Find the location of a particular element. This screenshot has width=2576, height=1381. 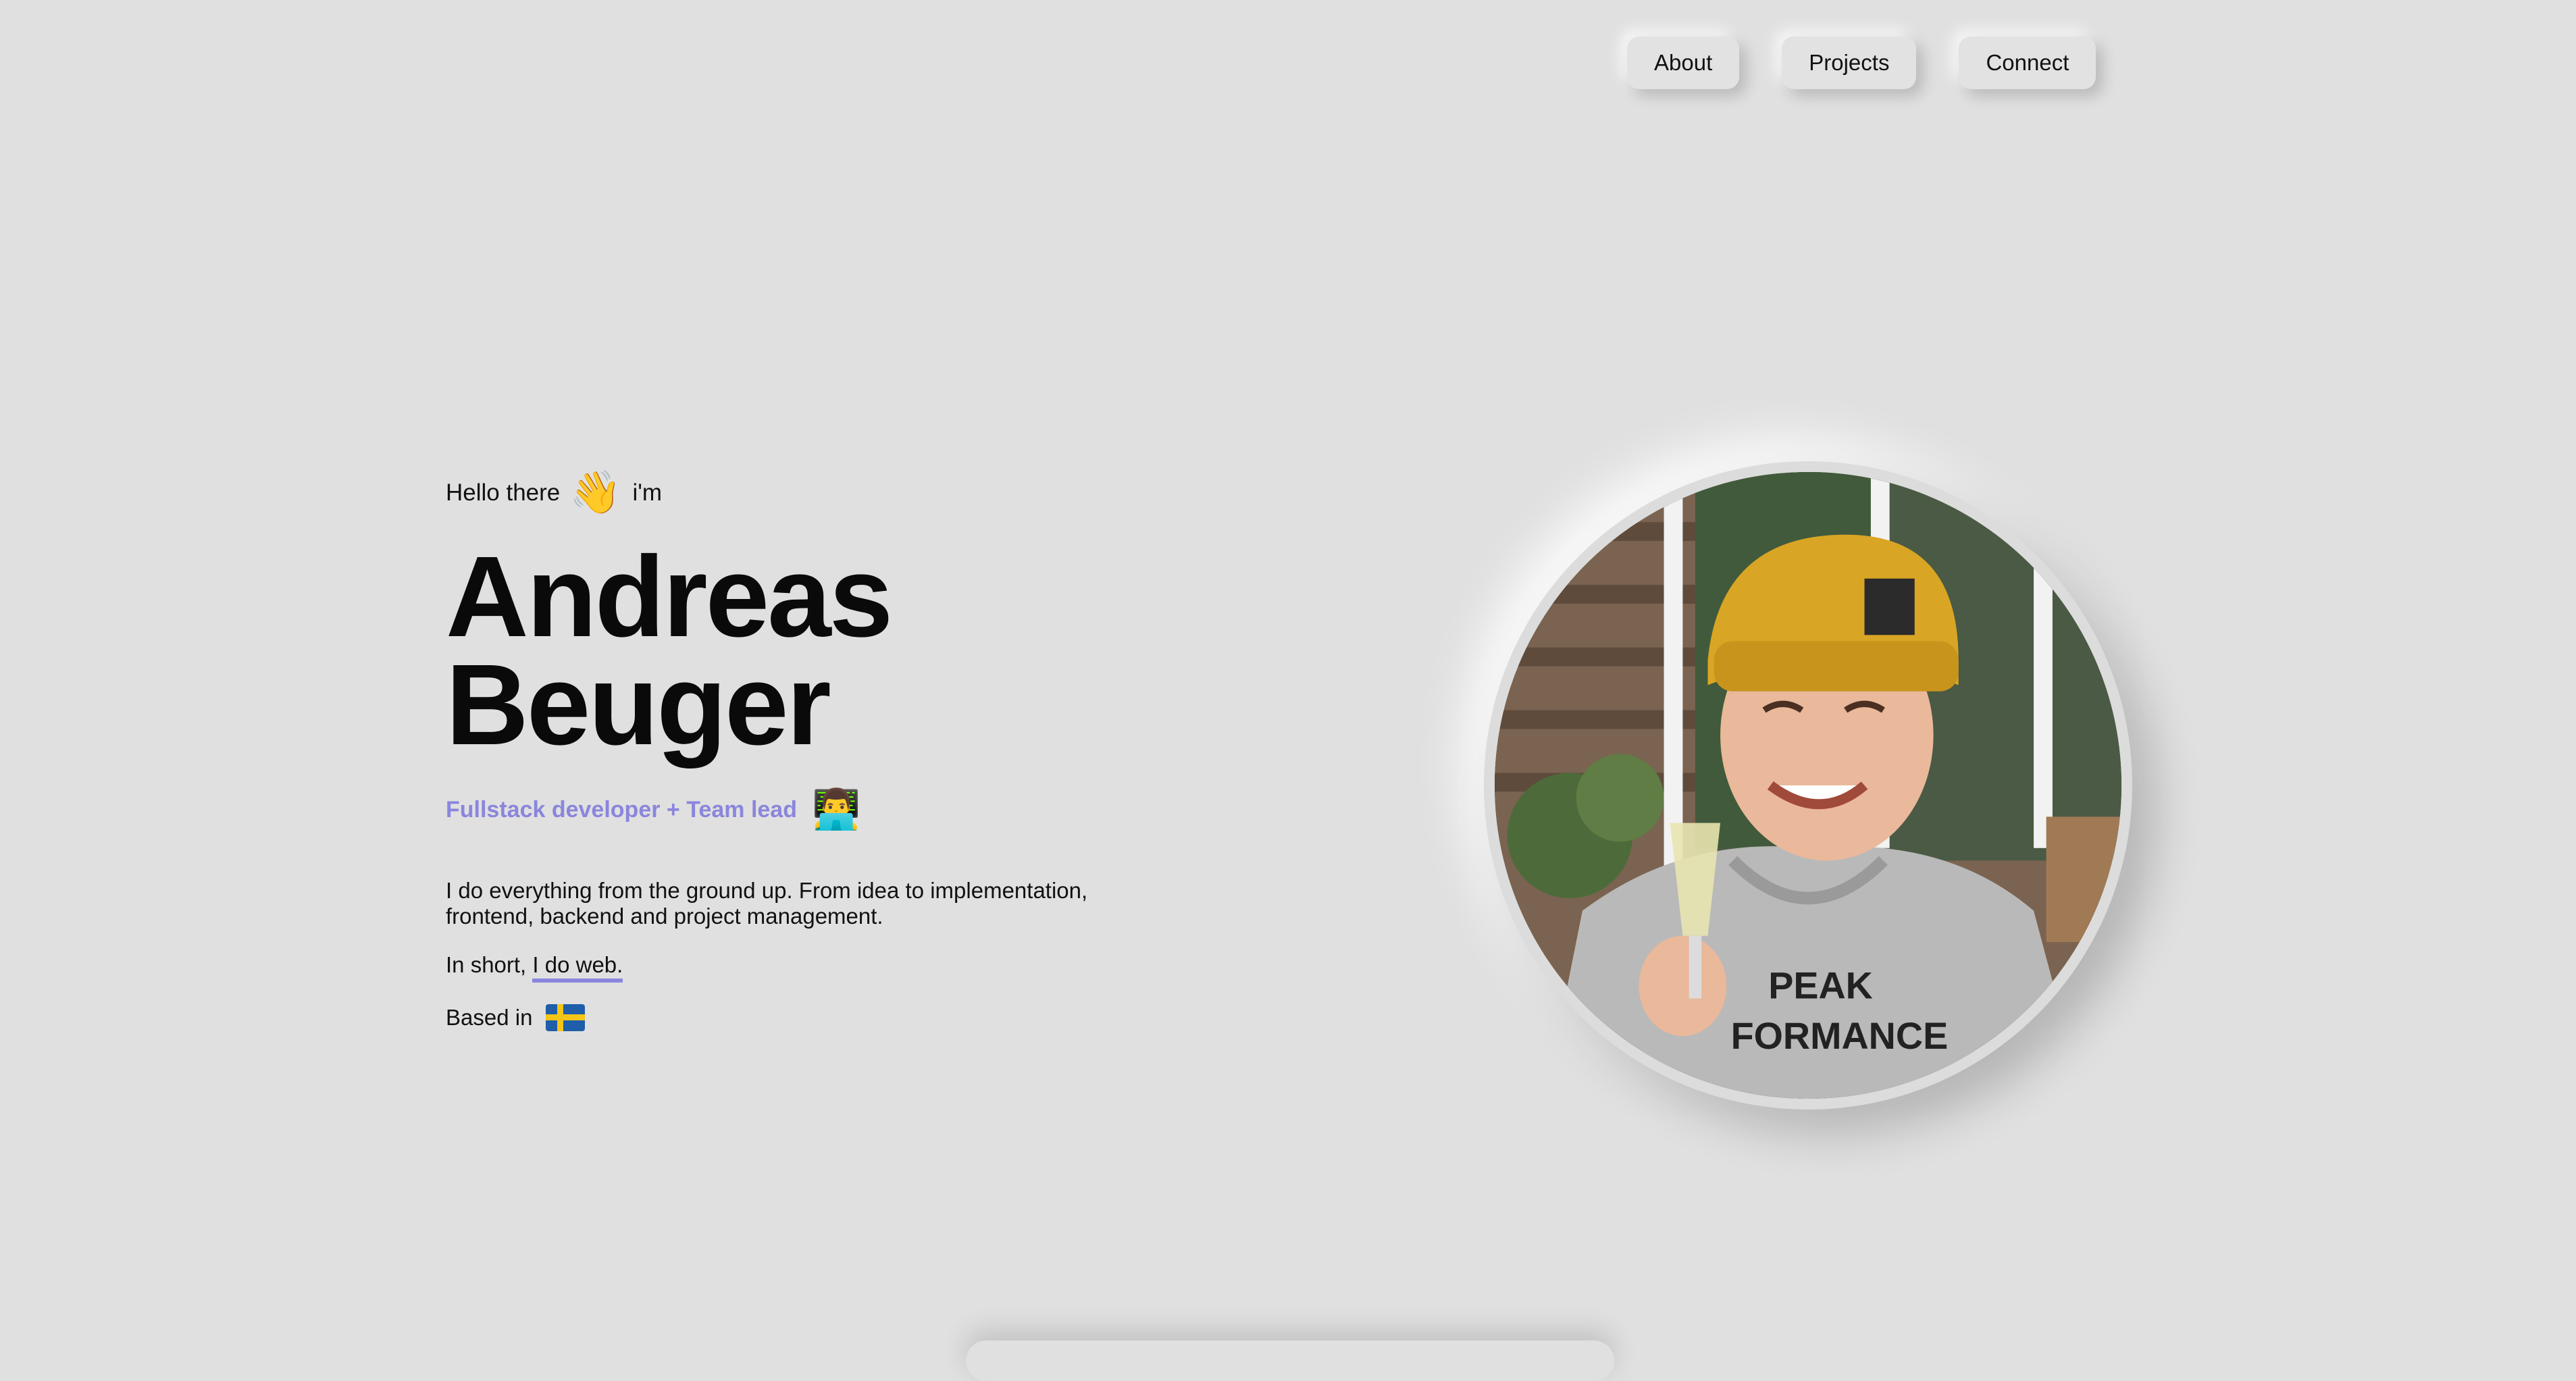

next-section-card is located at coordinates (1290, 1360).